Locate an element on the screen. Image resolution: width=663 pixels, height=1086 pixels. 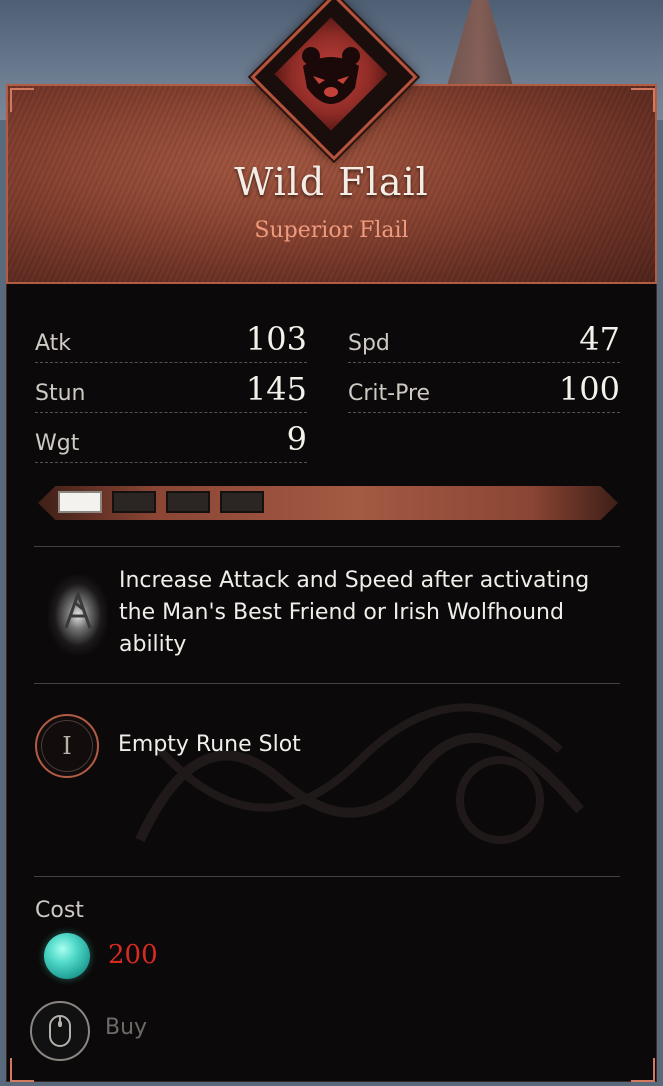
stat-label: Wgt is located at coordinates (57, 443).